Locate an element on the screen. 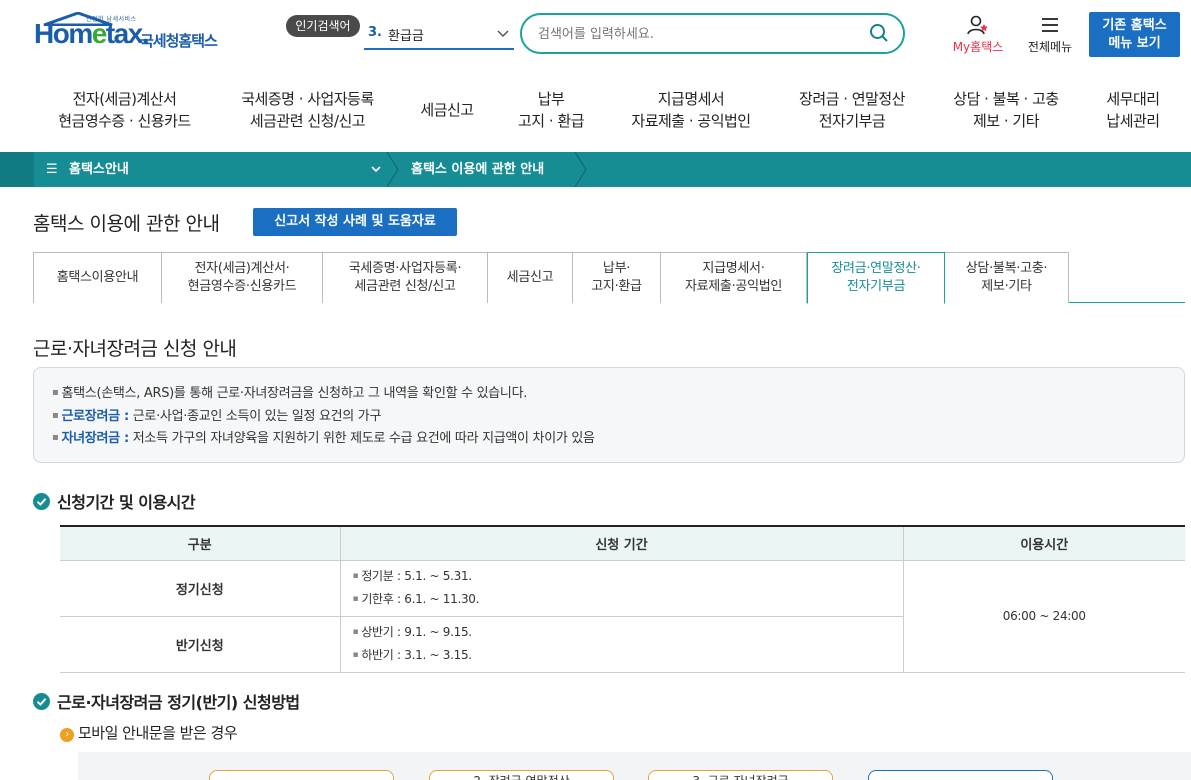 The width and height of the screenshot is (1191, 780). page-title: 홈택스 이용에 관한 안내 is located at coordinates (126, 224).